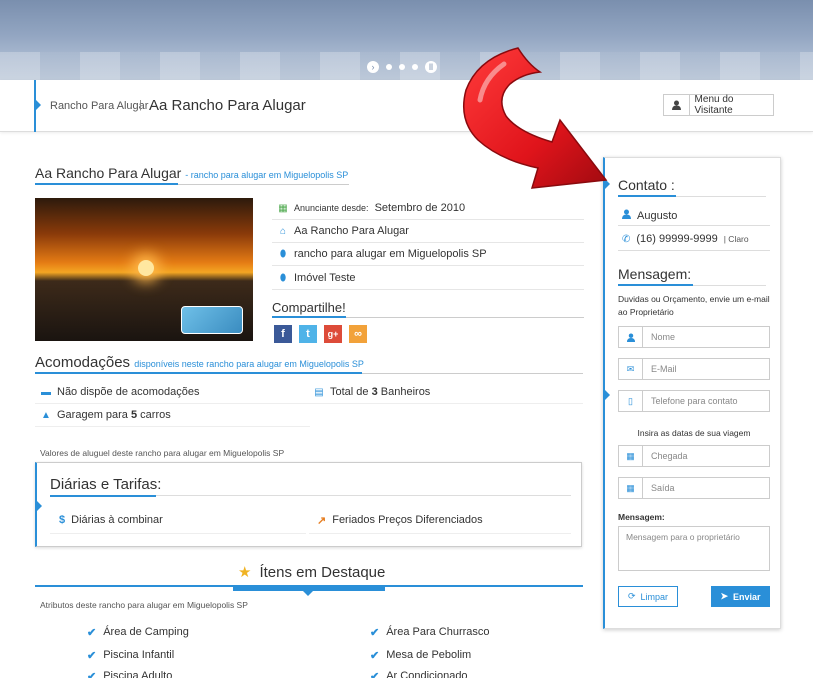  Describe the element at coordinates (472, 373) in the screenshot. I see `accommodations-rule` at that location.